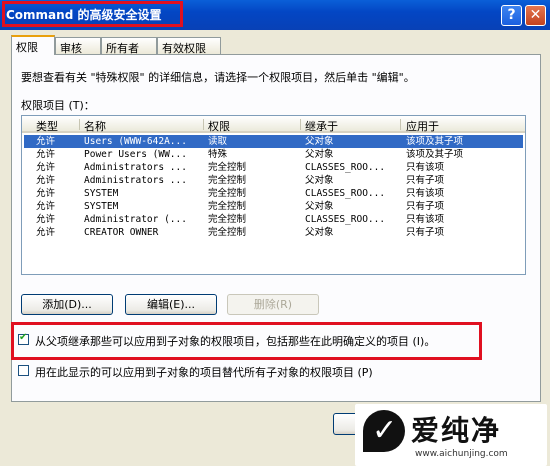  Describe the element at coordinates (204, 372) in the screenshot. I see `replace-checkbox-label: 用在此显示的可以应用到子对象的项目替代所有子对象的权限项目 (P)` at that location.